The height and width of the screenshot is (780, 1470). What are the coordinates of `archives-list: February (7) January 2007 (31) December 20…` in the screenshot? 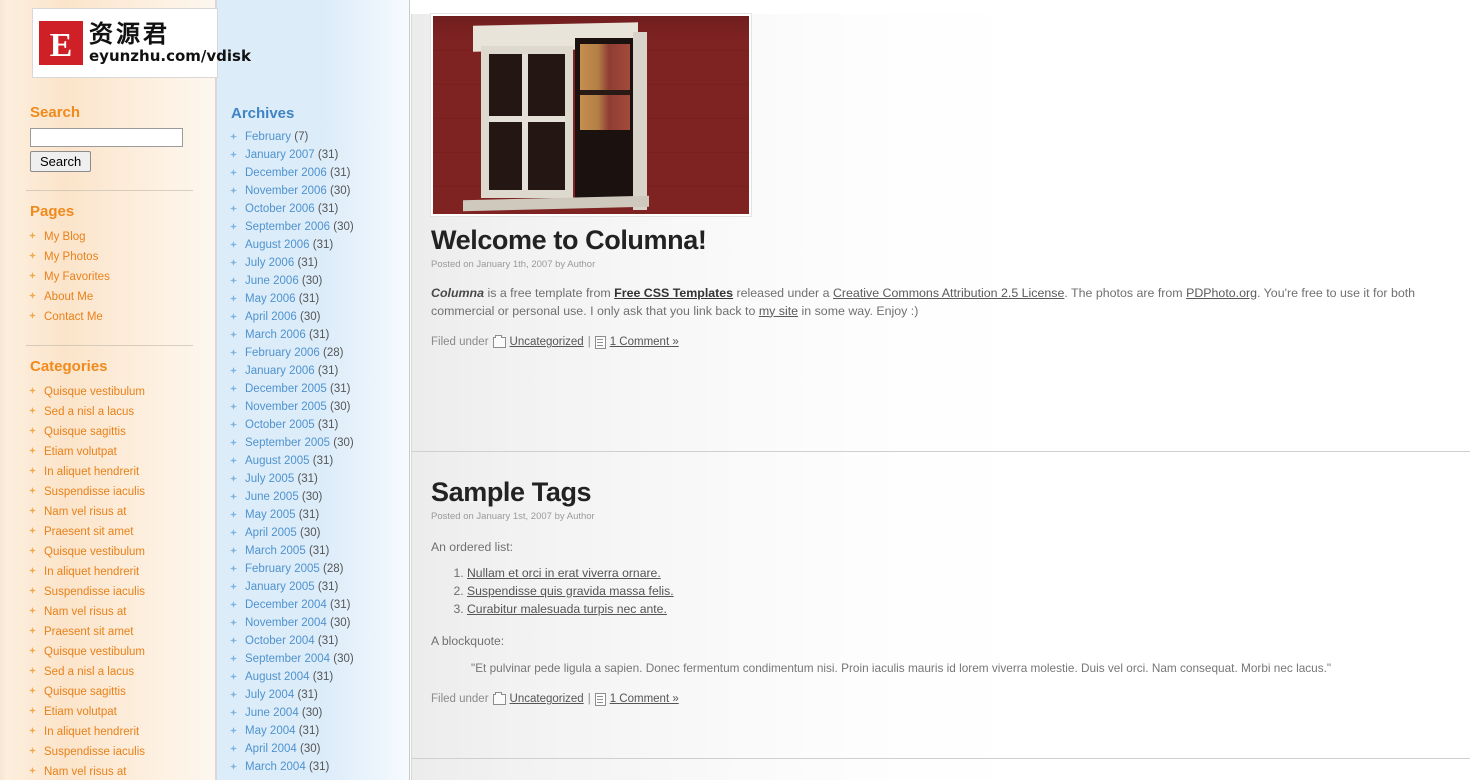 It's located at (313, 452).